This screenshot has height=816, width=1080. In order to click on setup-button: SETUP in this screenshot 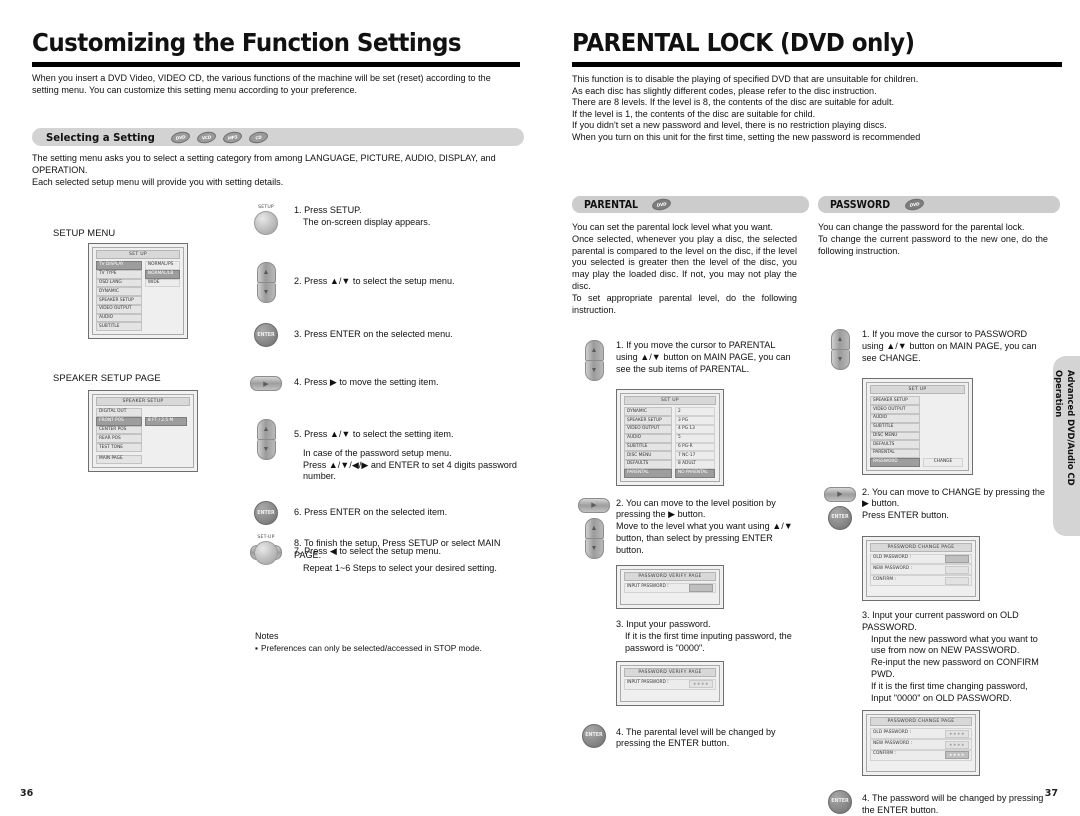, I will do `click(266, 220)`.